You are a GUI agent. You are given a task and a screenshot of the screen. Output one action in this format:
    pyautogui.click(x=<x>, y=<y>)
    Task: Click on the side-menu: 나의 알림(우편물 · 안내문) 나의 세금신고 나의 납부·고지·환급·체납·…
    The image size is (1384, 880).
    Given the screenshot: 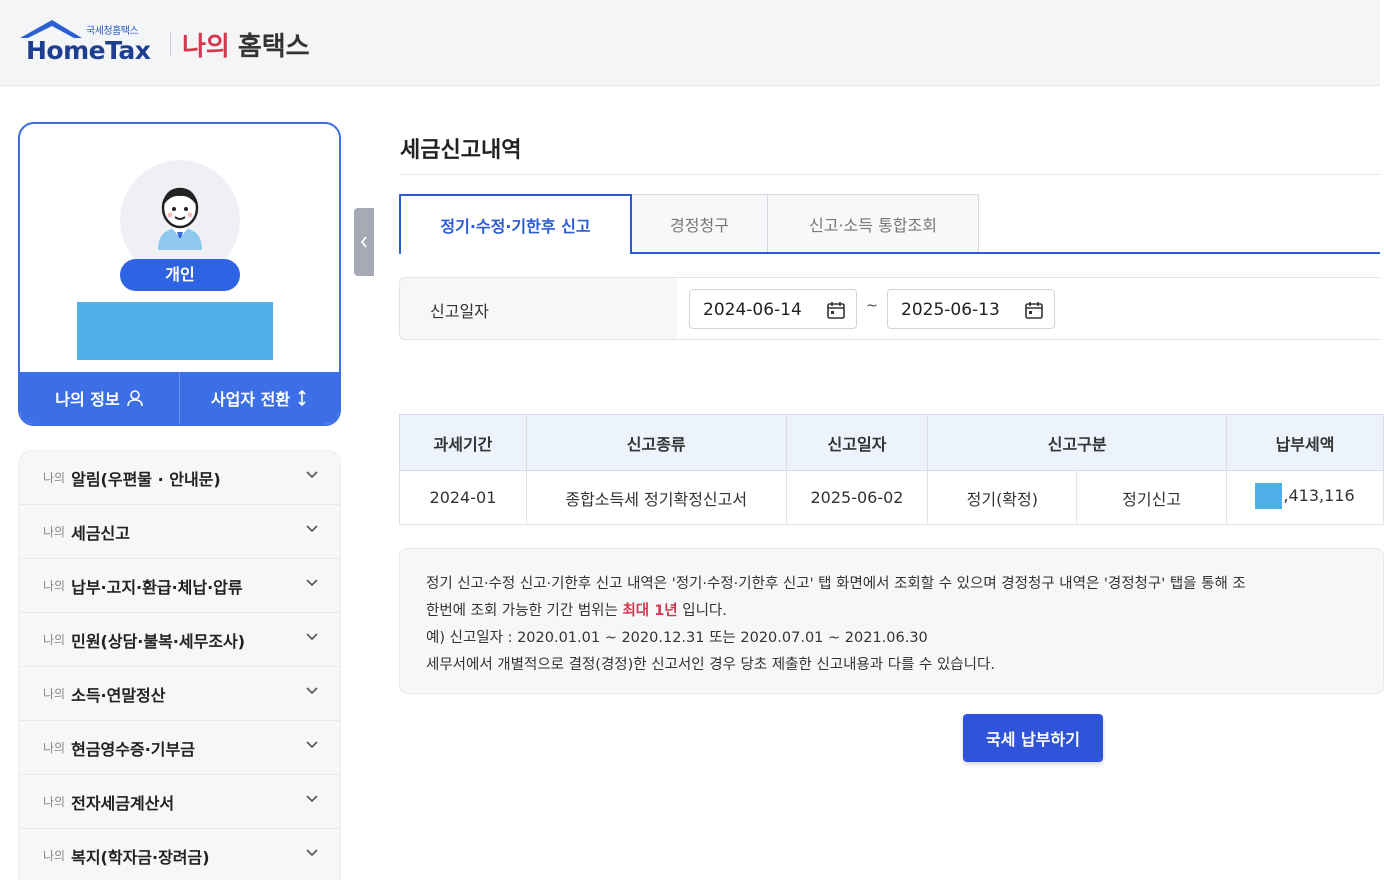 What is the action you would take?
    pyautogui.click(x=179, y=665)
    